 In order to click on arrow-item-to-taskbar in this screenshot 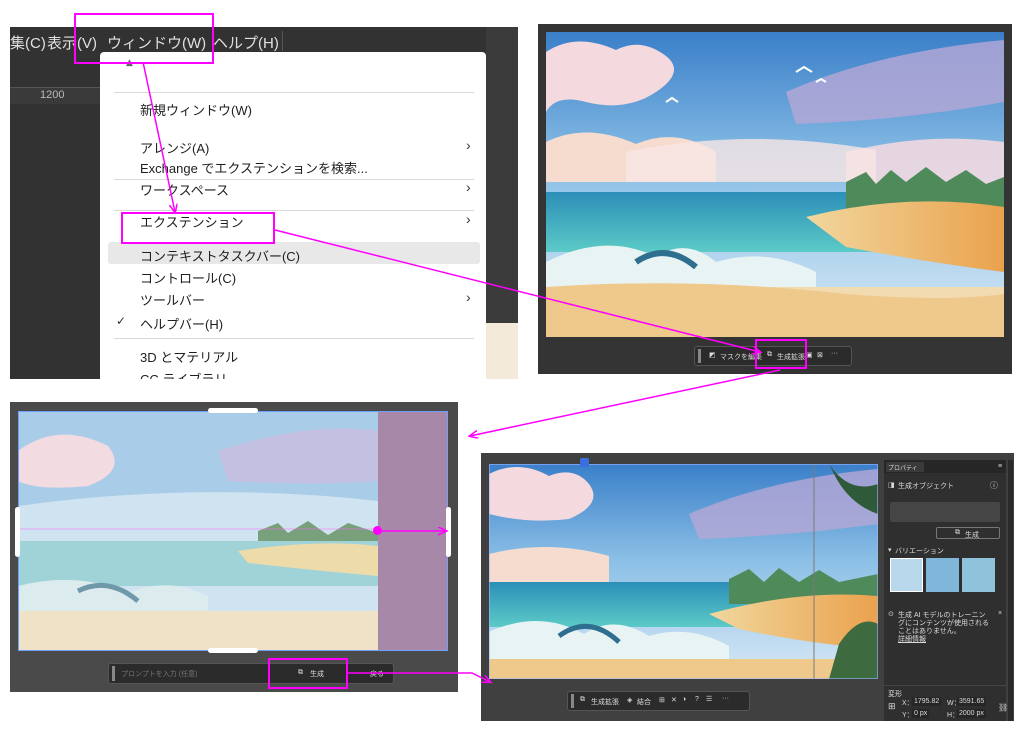, I will do `click(517, 290)`.